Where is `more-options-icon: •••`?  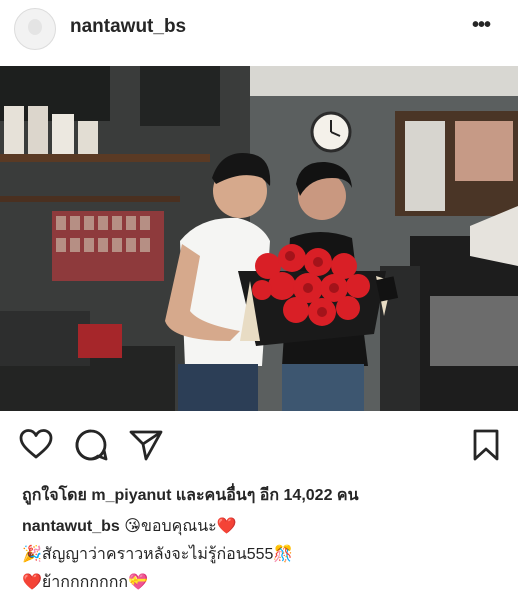 more-options-icon: ••• is located at coordinates (481, 25).